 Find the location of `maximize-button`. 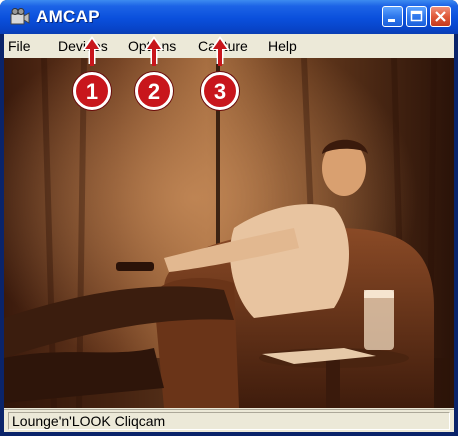

maximize-button is located at coordinates (416, 16).